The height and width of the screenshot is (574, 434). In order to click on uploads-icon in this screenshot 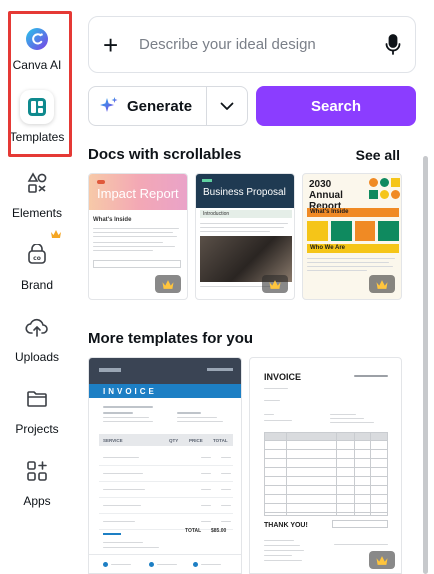, I will do `click(37, 327)`.